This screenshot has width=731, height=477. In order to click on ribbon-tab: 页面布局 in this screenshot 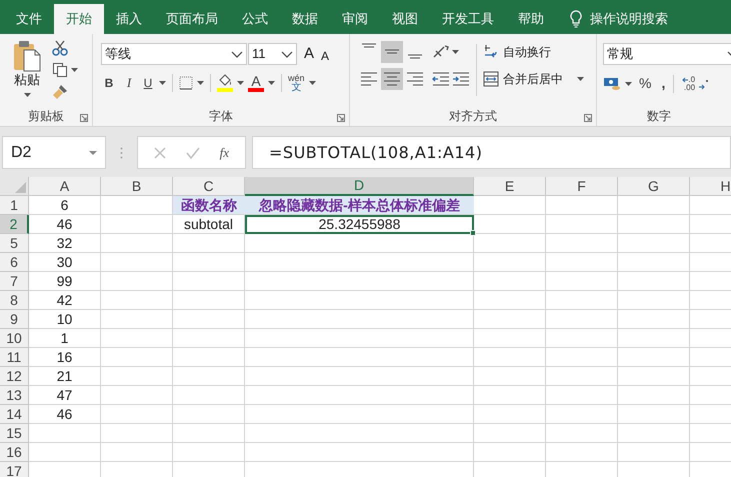, I will do `click(192, 19)`.